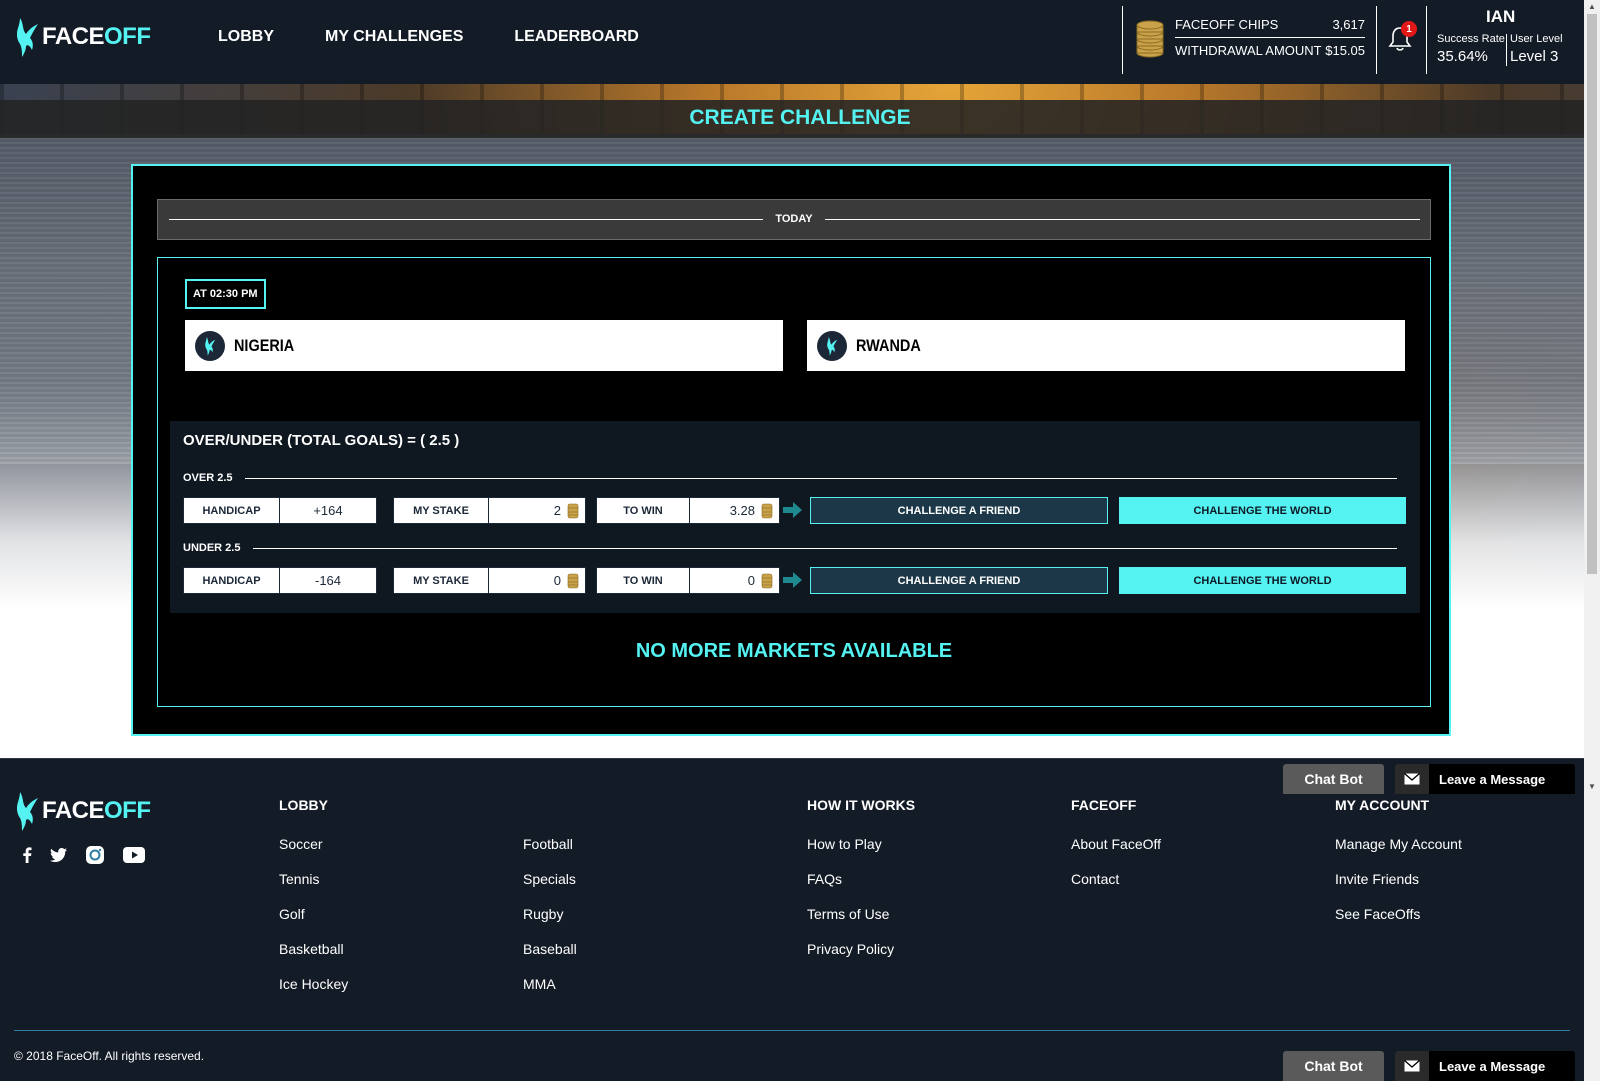  What do you see at coordinates (1377, 914) in the screenshot?
I see `footer-link-see-faceoffs: See FaceOffs` at bounding box center [1377, 914].